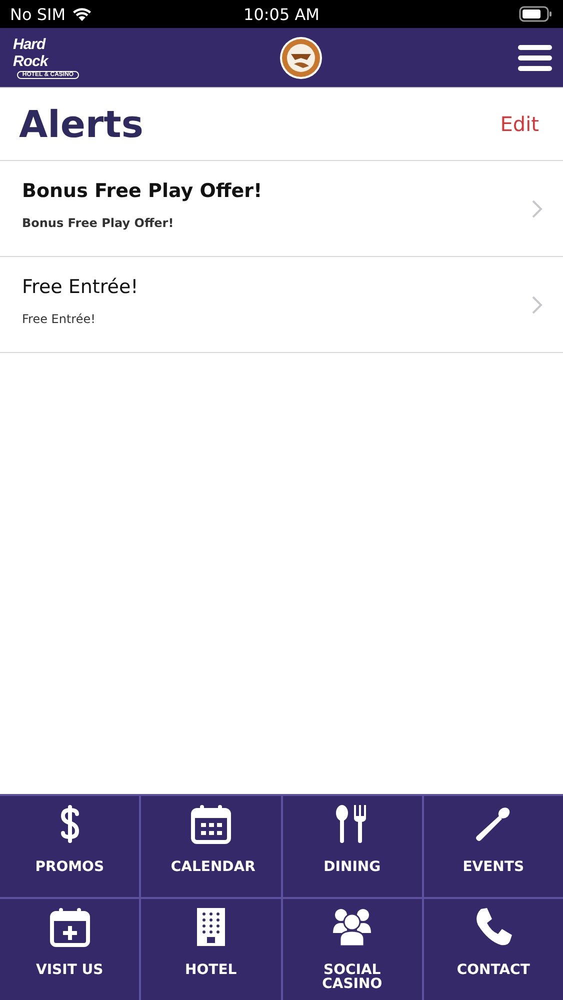  What do you see at coordinates (98, 223) in the screenshot?
I see `alert-message: Bonus Free Play Offer!` at bounding box center [98, 223].